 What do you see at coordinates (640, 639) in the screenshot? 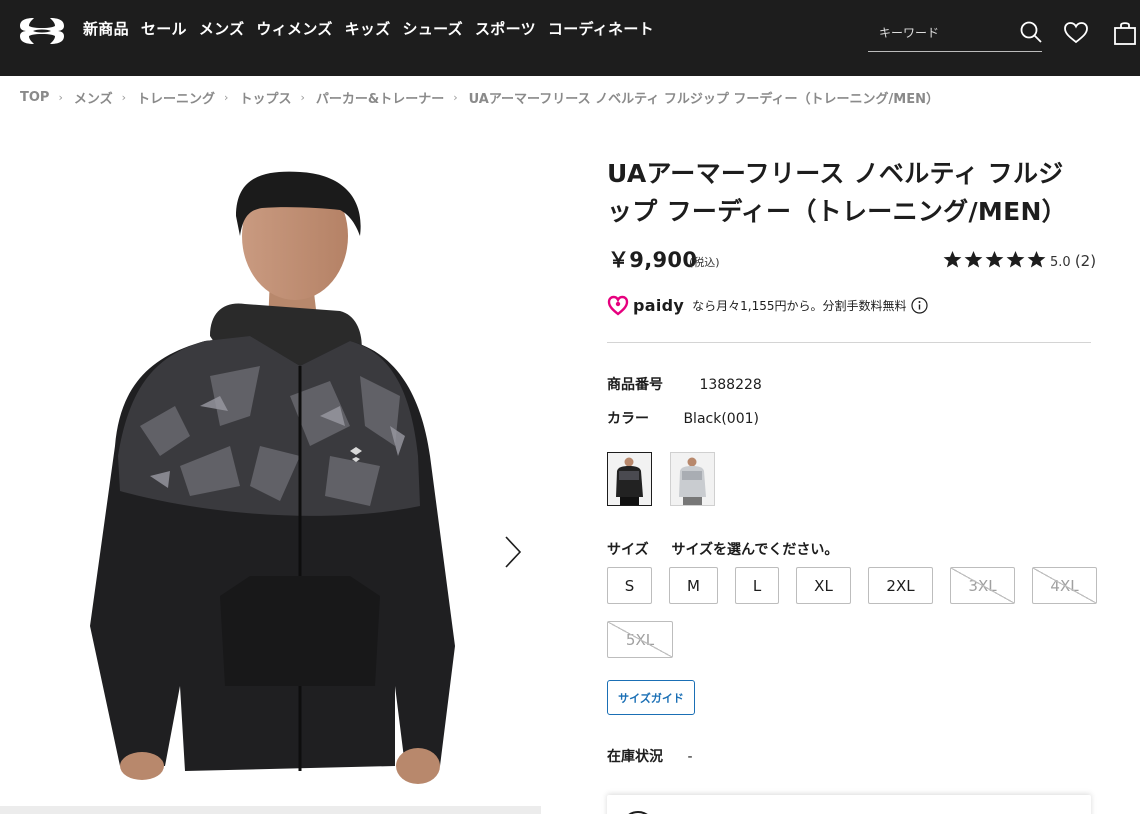
I see `size-button-5xl: 5XL` at bounding box center [640, 639].